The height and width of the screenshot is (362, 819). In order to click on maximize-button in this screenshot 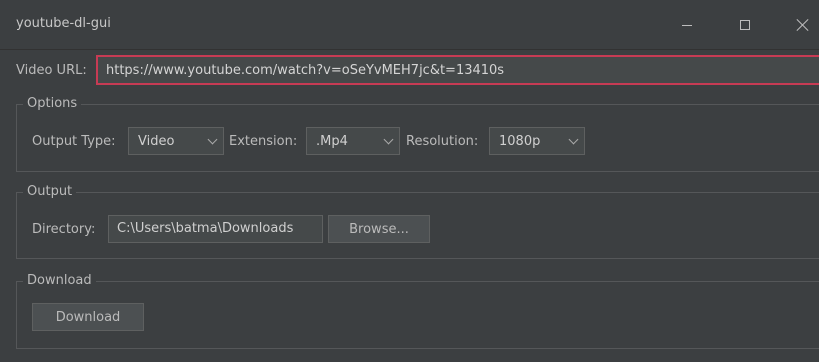, I will do `click(745, 25)`.